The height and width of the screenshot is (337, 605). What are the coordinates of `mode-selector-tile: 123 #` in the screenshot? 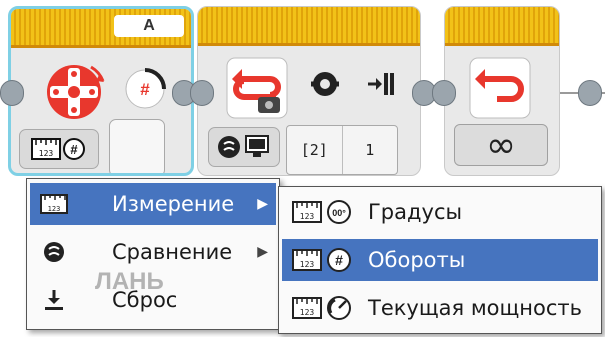 It's located at (59, 149).